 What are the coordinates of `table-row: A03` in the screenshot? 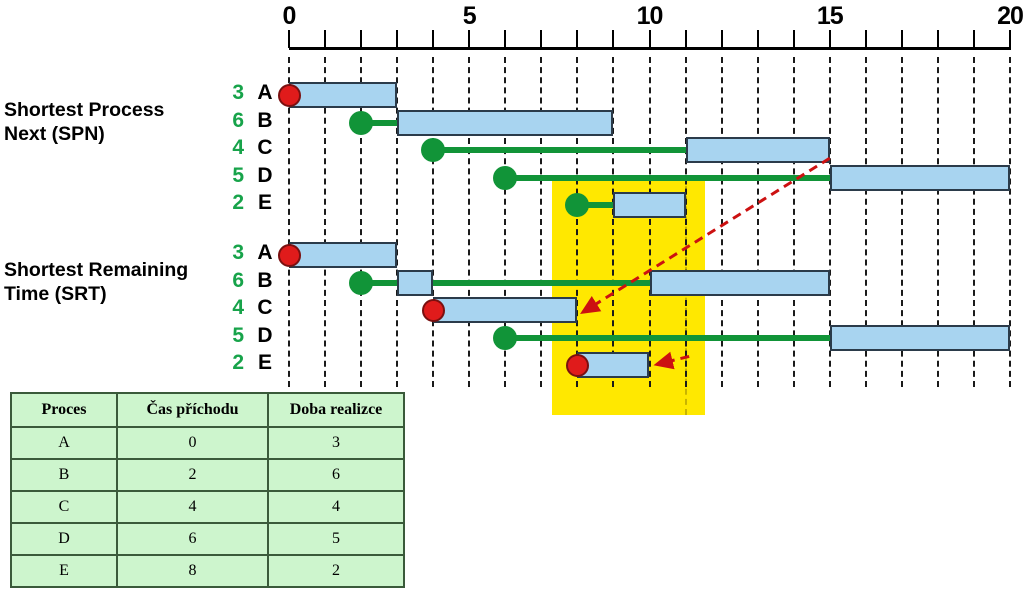 It's located at (207, 443).